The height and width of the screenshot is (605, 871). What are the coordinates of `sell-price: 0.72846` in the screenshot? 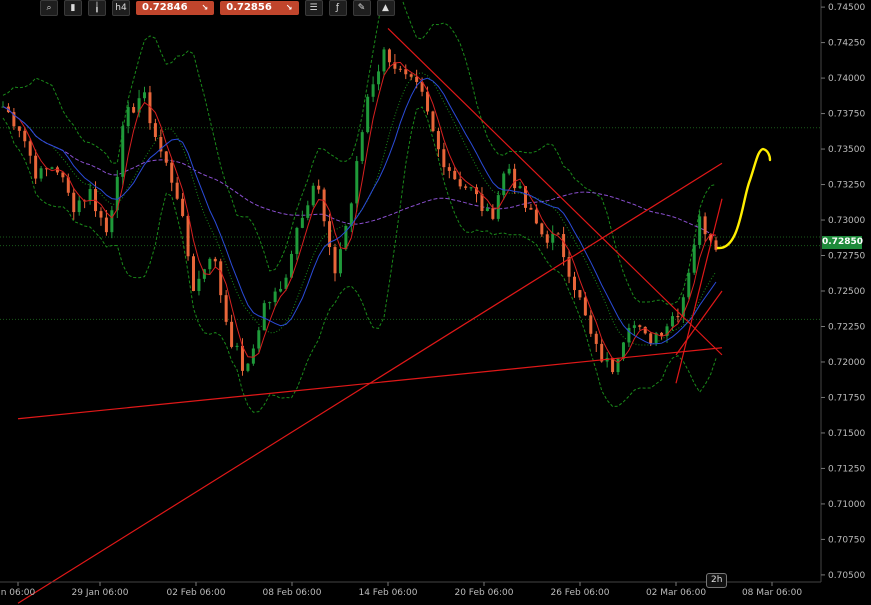 It's located at (165, 7).